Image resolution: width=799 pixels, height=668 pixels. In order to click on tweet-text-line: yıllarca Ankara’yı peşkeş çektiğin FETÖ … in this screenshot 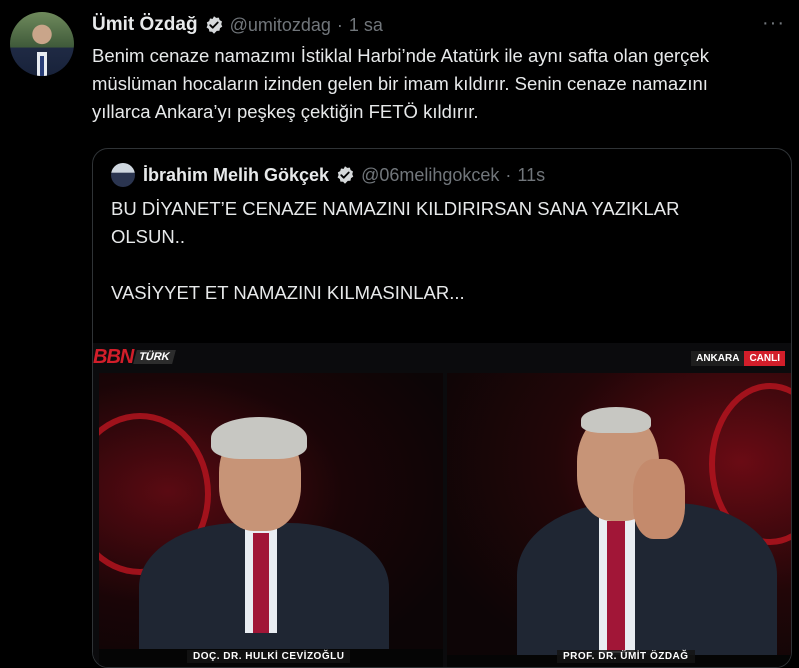, I will do `click(285, 111)`.